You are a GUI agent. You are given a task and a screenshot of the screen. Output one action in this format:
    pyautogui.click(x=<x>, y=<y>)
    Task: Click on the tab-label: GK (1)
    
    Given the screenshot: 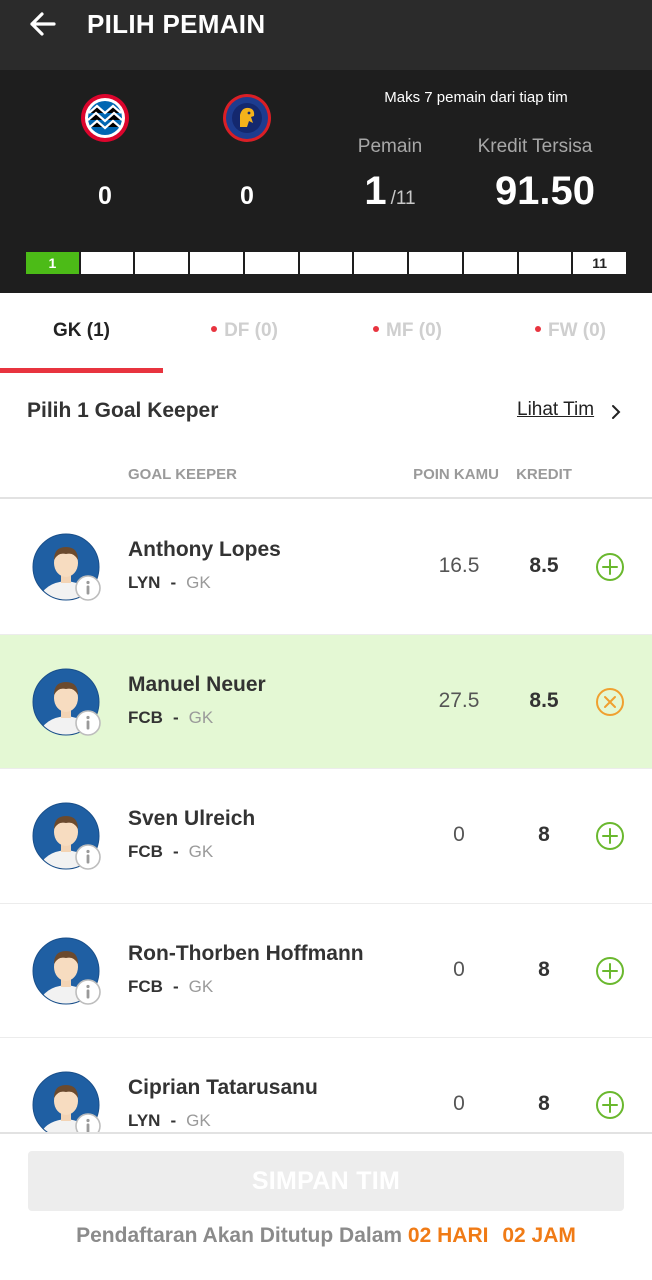 What is the action you would take?
    pyautogui.click(x=81, y=330)
    